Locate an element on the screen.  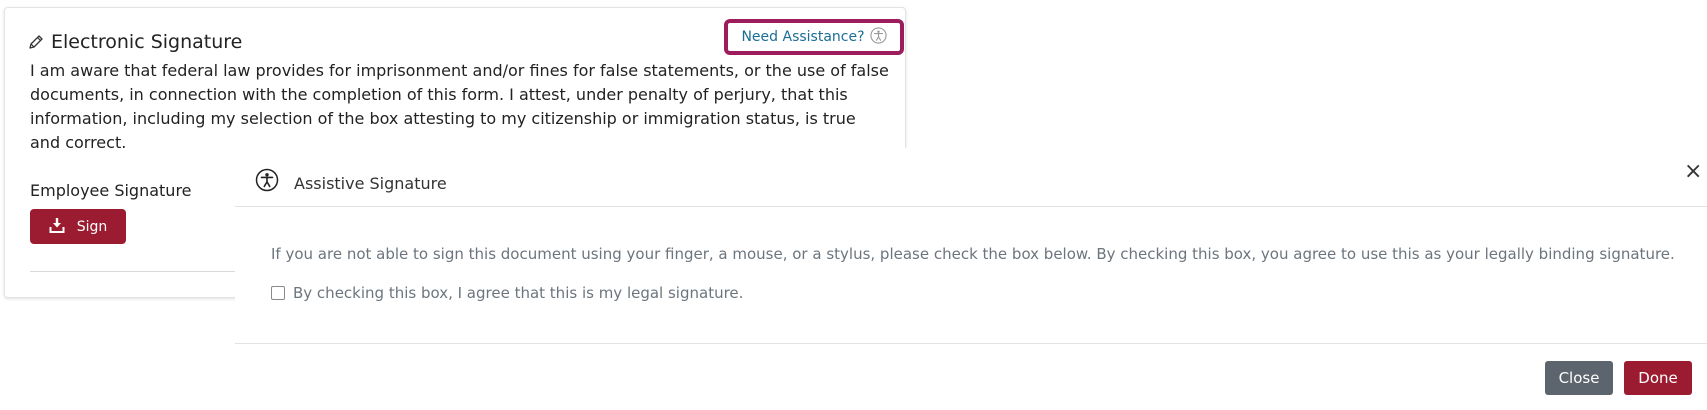
need-assistance-label: Need Assistance? is located at coordinates (803, 37).